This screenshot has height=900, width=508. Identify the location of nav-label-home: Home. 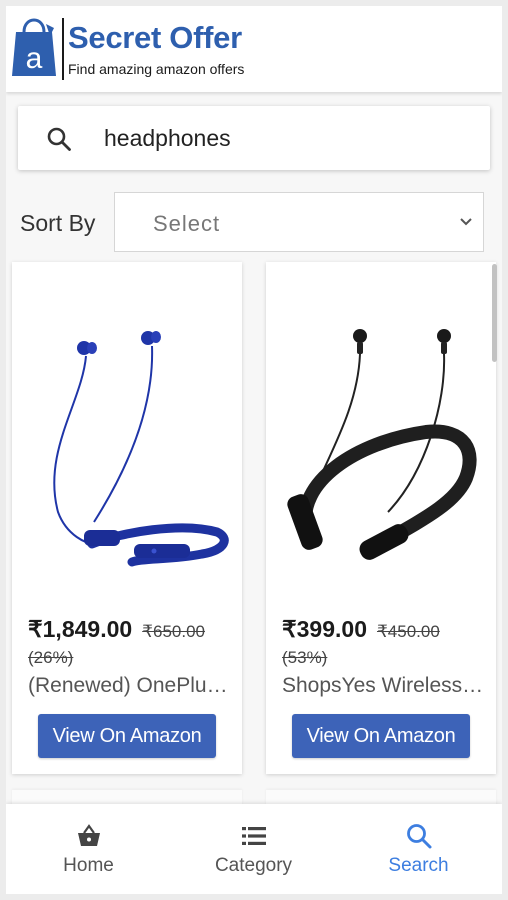
(88, 865).